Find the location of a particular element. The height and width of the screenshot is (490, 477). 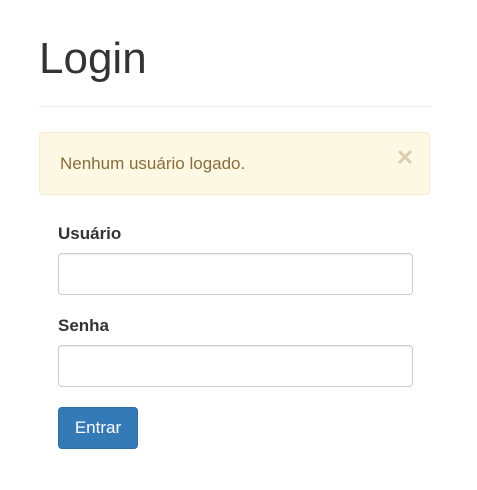

password-label: Senha is located at coordinates (84, 325).